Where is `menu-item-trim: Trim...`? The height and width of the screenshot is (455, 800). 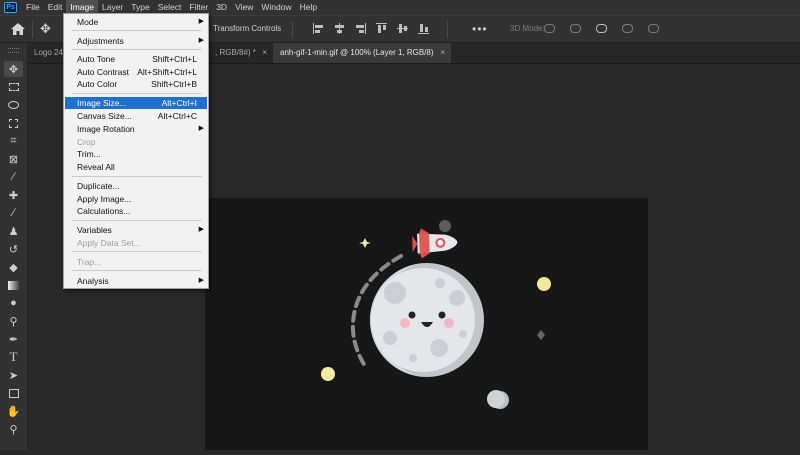 menu-item-trim: Trim... is located at coordinates (136, 154).